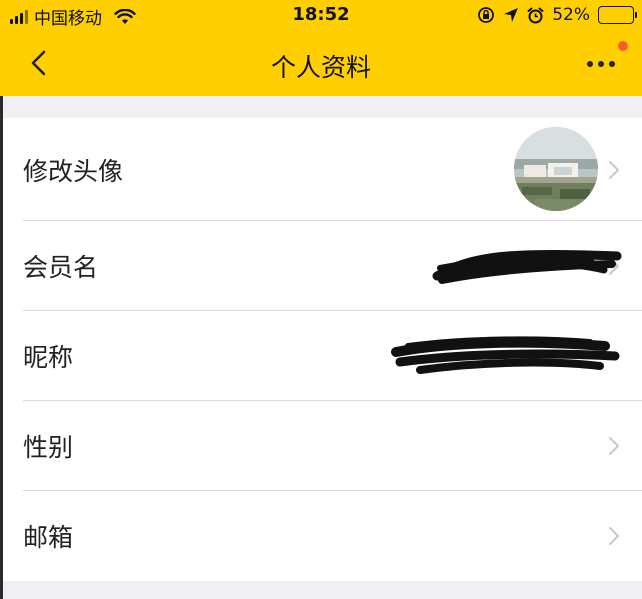  What do you see at coordinates (609, 15) in the screenshot?
I see `battery-level` at bounding box center [609, 15].